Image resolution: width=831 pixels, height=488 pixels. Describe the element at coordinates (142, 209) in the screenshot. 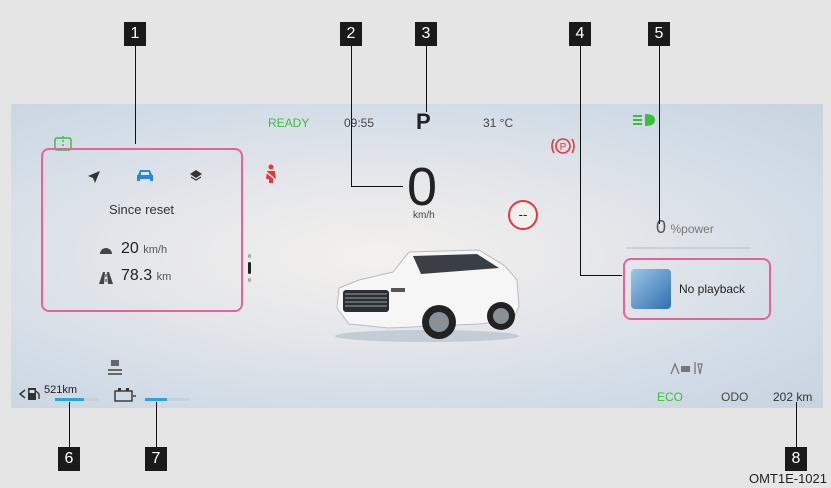

I see `trip-heading: Since reset` at that location.